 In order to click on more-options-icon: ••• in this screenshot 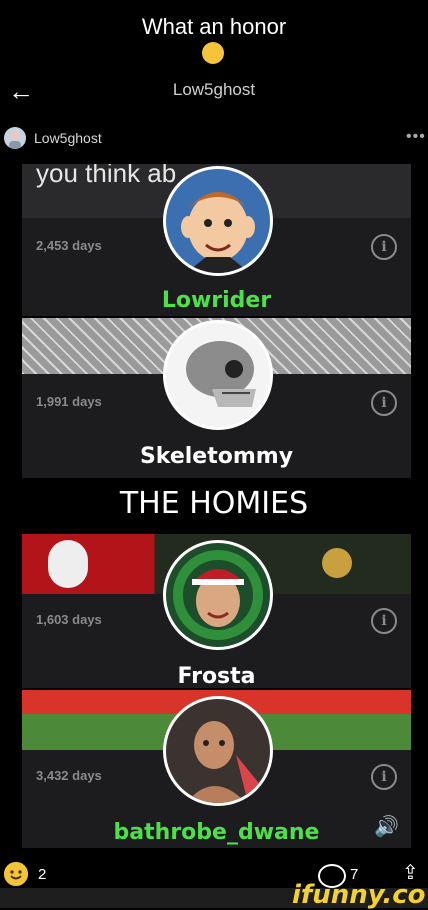, I will do `click(416, 137)`.